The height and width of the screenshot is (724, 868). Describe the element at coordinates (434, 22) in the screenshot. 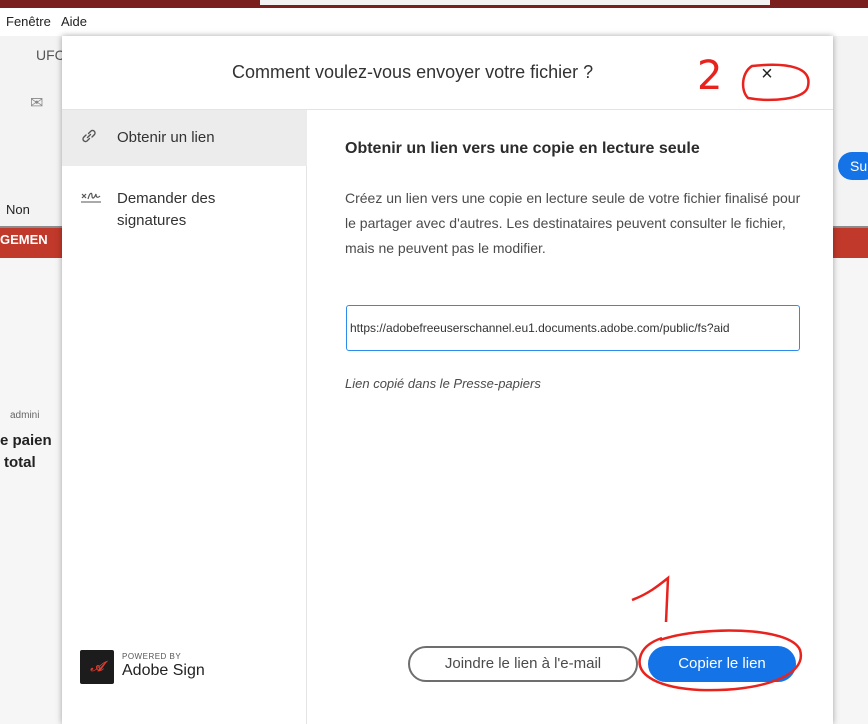

I see `menu-bar: Fenêtre Aide` at that location.